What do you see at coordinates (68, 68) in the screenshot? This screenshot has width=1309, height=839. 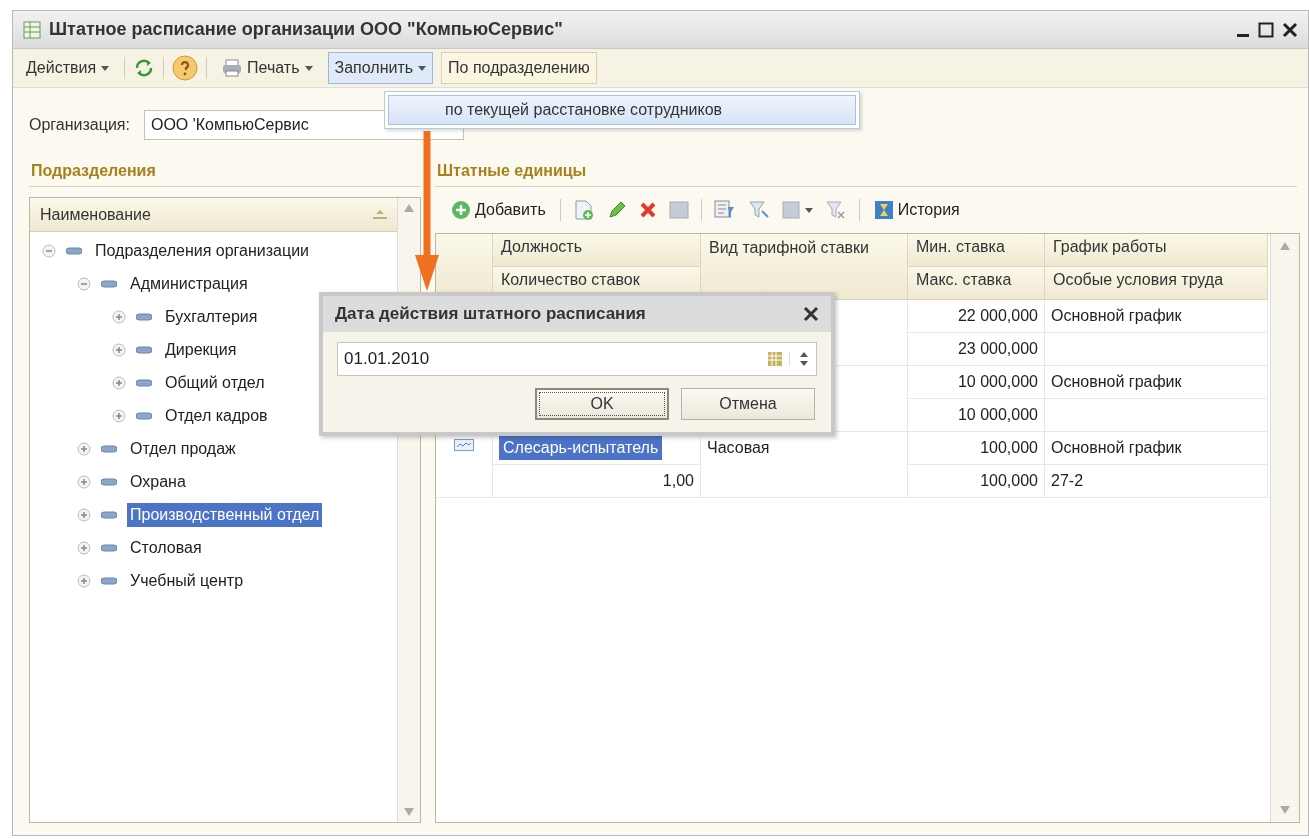 I see `menu-button: Действия` at bounding box center [68, 68].